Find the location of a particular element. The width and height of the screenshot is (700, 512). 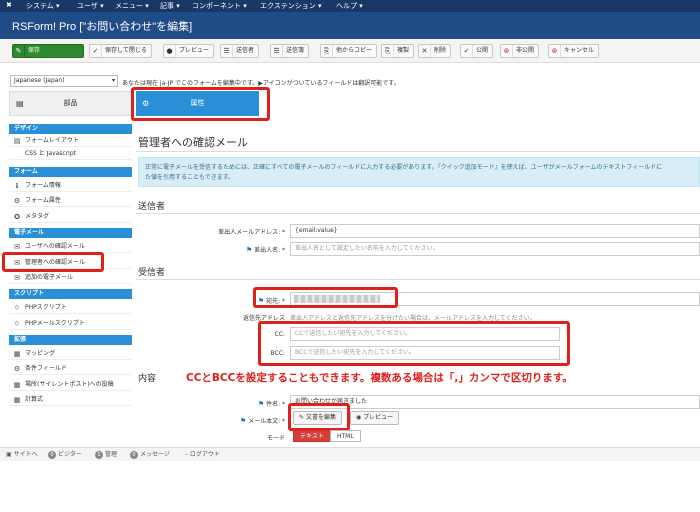

joomla-icon: ✖ is located at coordinates (9, 5).